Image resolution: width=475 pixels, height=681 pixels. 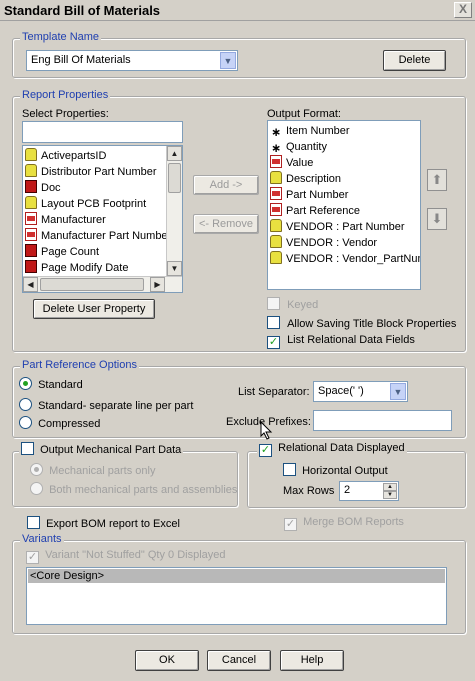 What do you see at coordinates (65, 95) in the screenshot?
I see `report-properties-legend: Report Properties` at bounding box center [65, 95].